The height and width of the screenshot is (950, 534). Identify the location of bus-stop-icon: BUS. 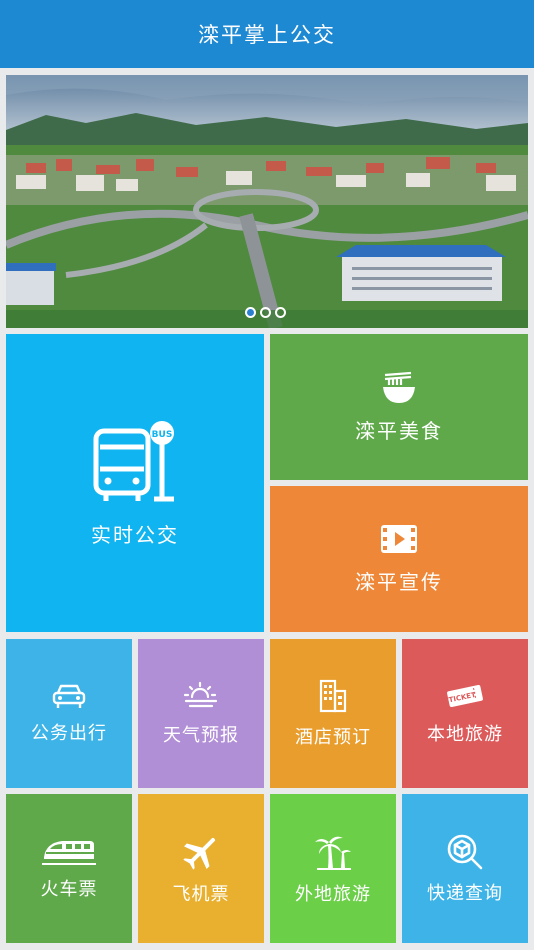
(133, 460).